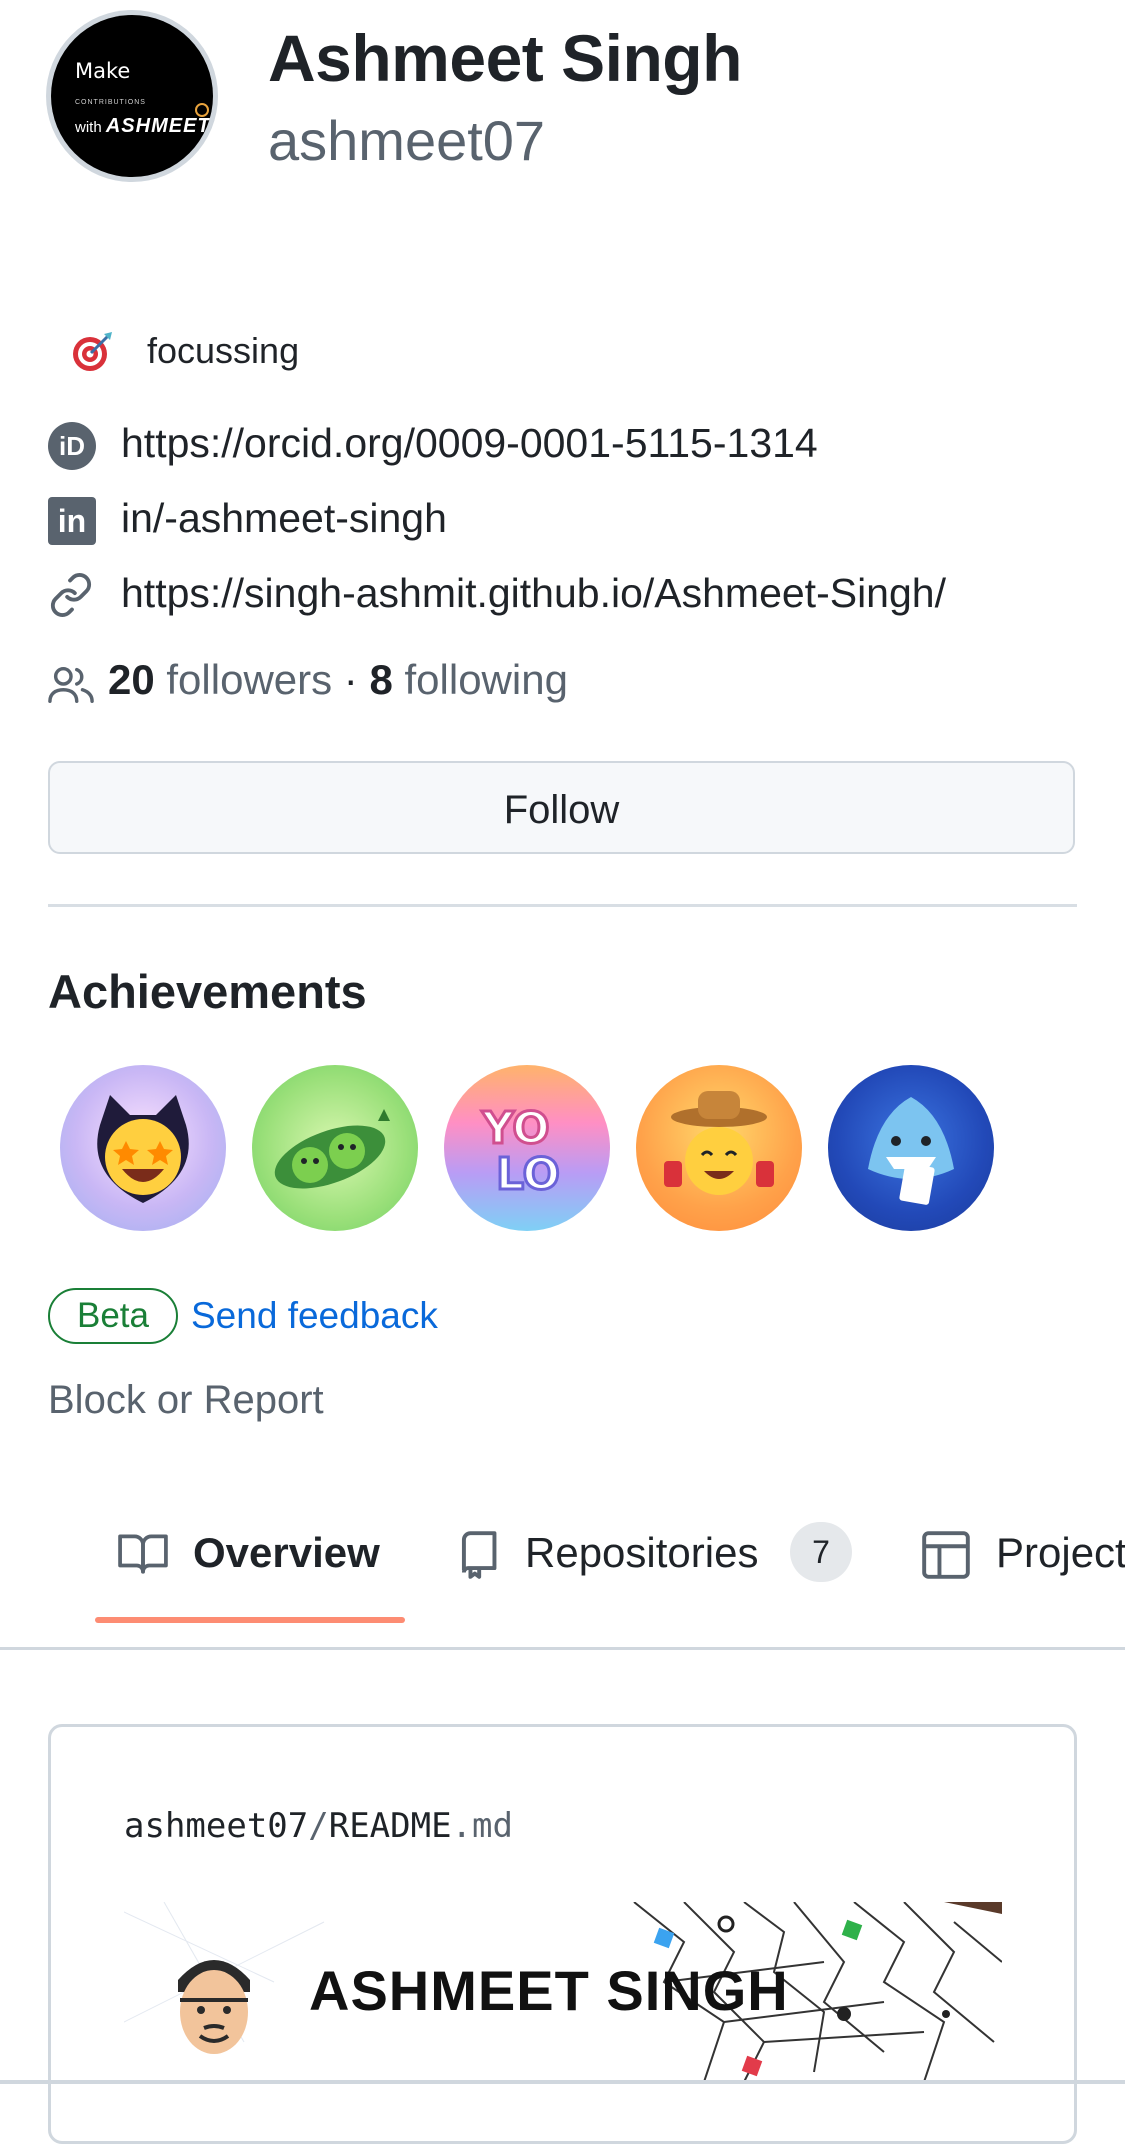 Image resolution: width=1125 pixels, height=2144 pixels. I want to click on readme-banner: ASHMEET SINGH, so click(563, 1992).